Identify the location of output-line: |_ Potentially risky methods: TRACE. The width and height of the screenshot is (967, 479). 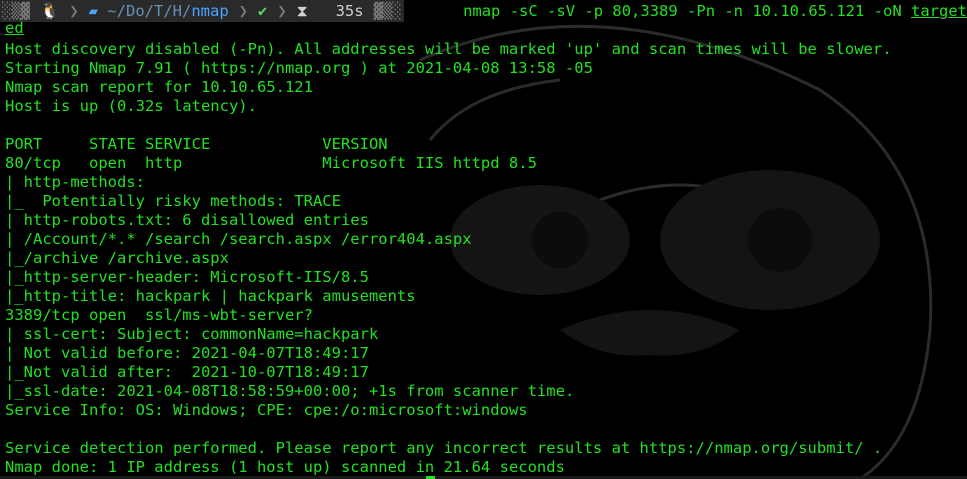
(173, 201).